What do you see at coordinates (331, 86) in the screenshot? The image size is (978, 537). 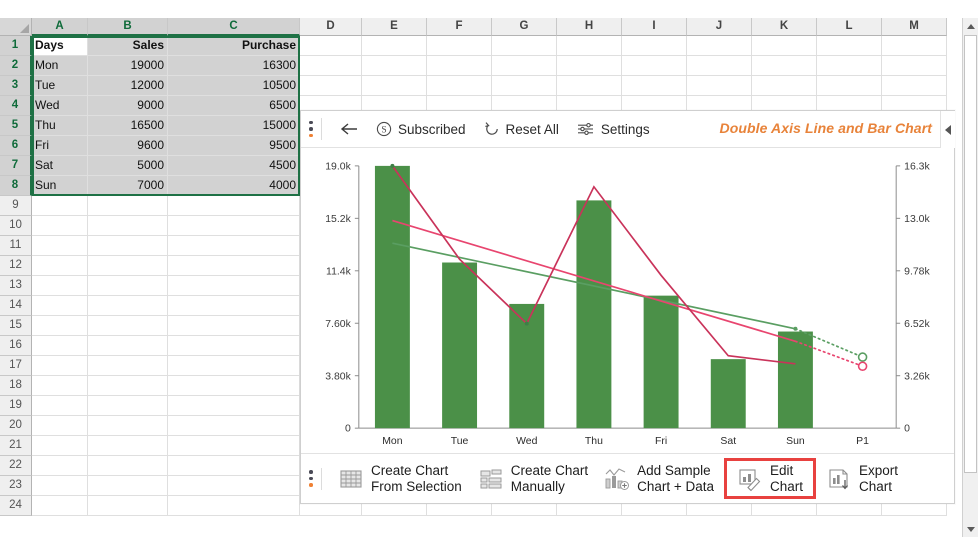 I see `cell-D3` at bounding box center [331, 86].